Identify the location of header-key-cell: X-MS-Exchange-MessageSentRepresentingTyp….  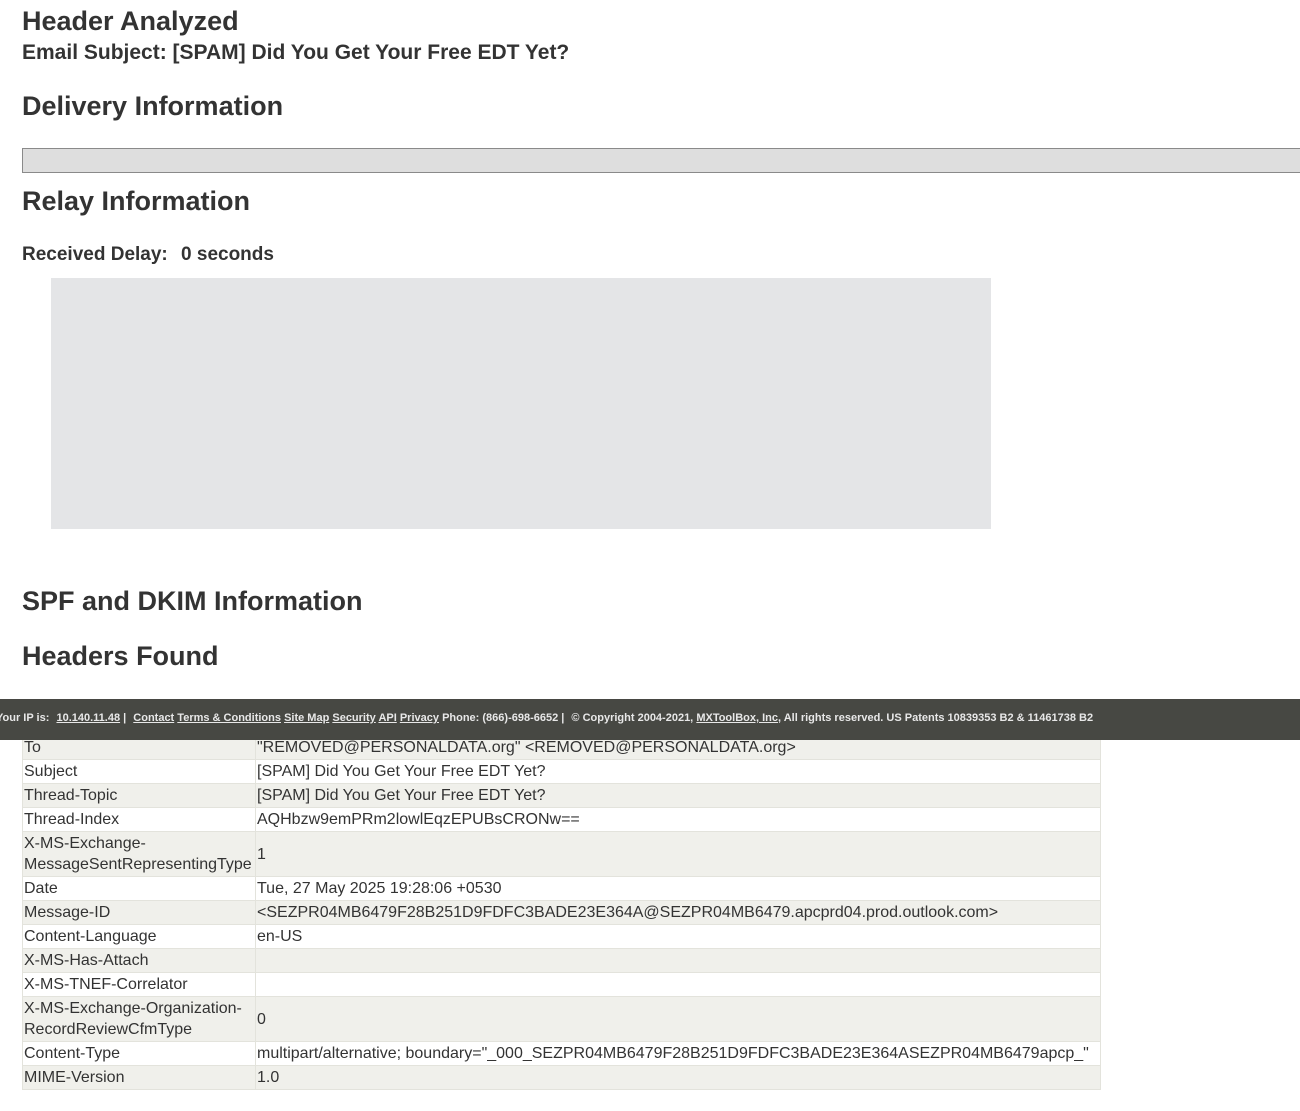
(139, 854).